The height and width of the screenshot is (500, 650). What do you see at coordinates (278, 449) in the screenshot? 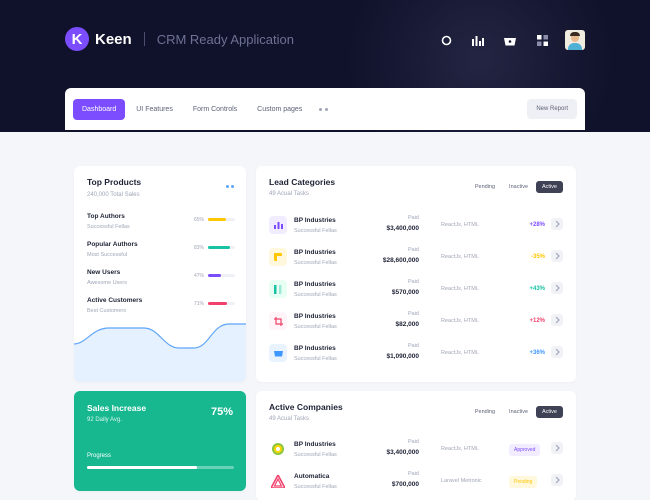
I see `bp-logo-icon` at bounding box center [278, 449].